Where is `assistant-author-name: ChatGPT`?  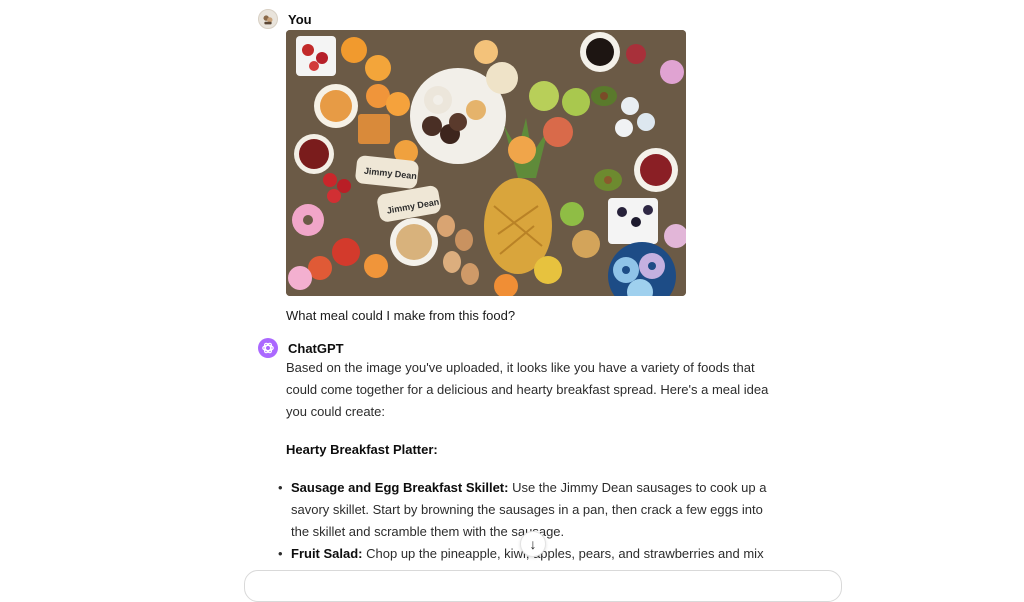 assistant-author-name: ChatGPT is located at coordinates (316, 348).